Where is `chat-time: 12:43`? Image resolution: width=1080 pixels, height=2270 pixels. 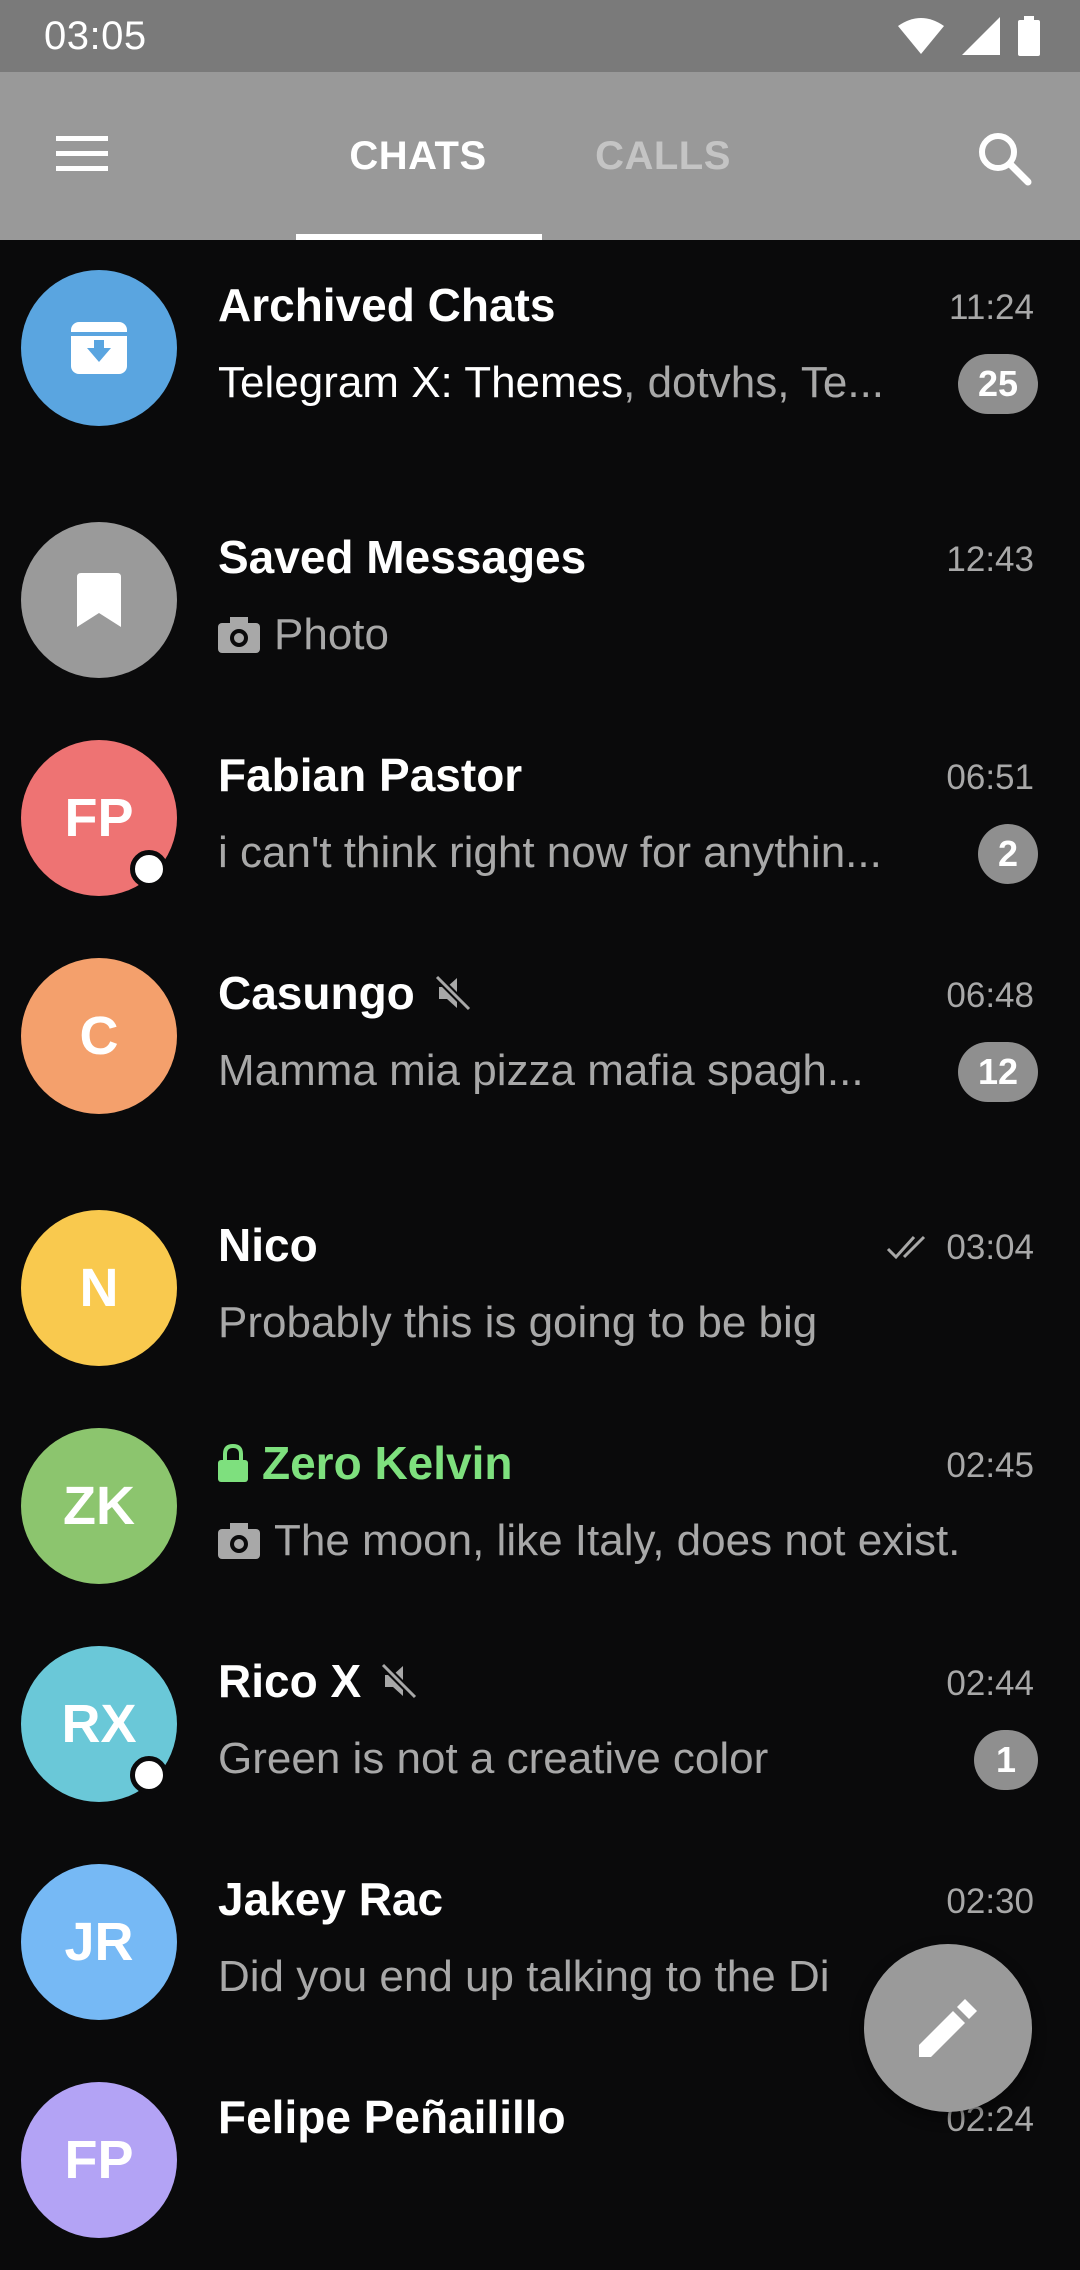
chat-time: 12:43 is located at coordinates (990, 559).